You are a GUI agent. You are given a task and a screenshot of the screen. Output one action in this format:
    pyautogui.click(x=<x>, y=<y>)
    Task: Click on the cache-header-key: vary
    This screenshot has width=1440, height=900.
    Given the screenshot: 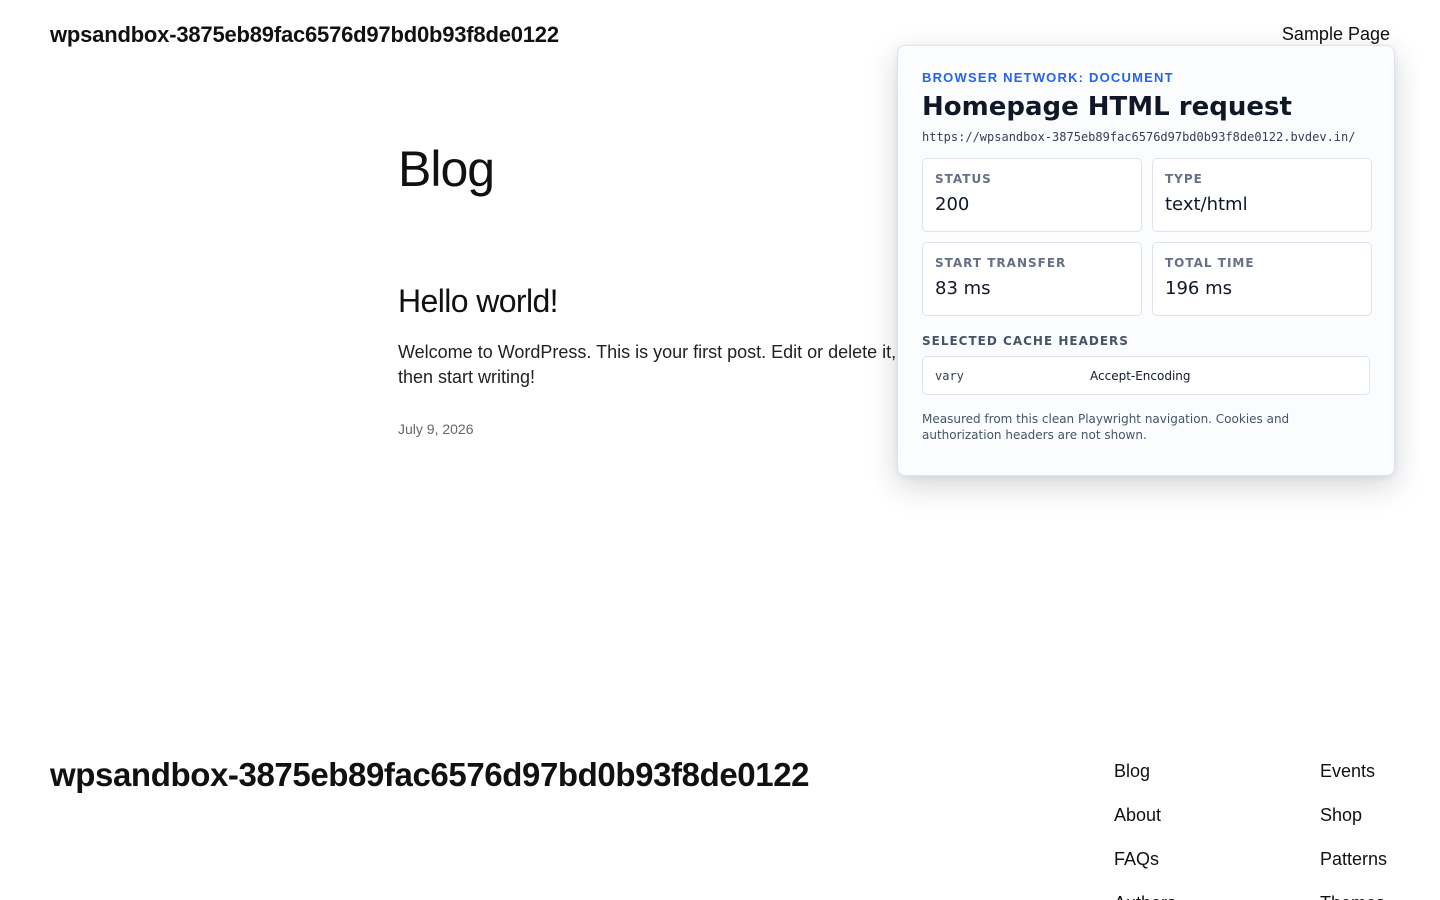 What is the action you would take?
    pyautogui.click(x=949, y=375)
    